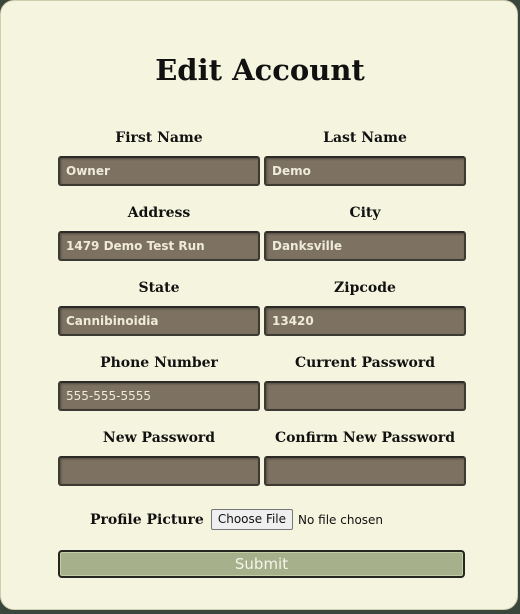  I want to click on profile-picture-label: Profile Picture, so click(147, 519).